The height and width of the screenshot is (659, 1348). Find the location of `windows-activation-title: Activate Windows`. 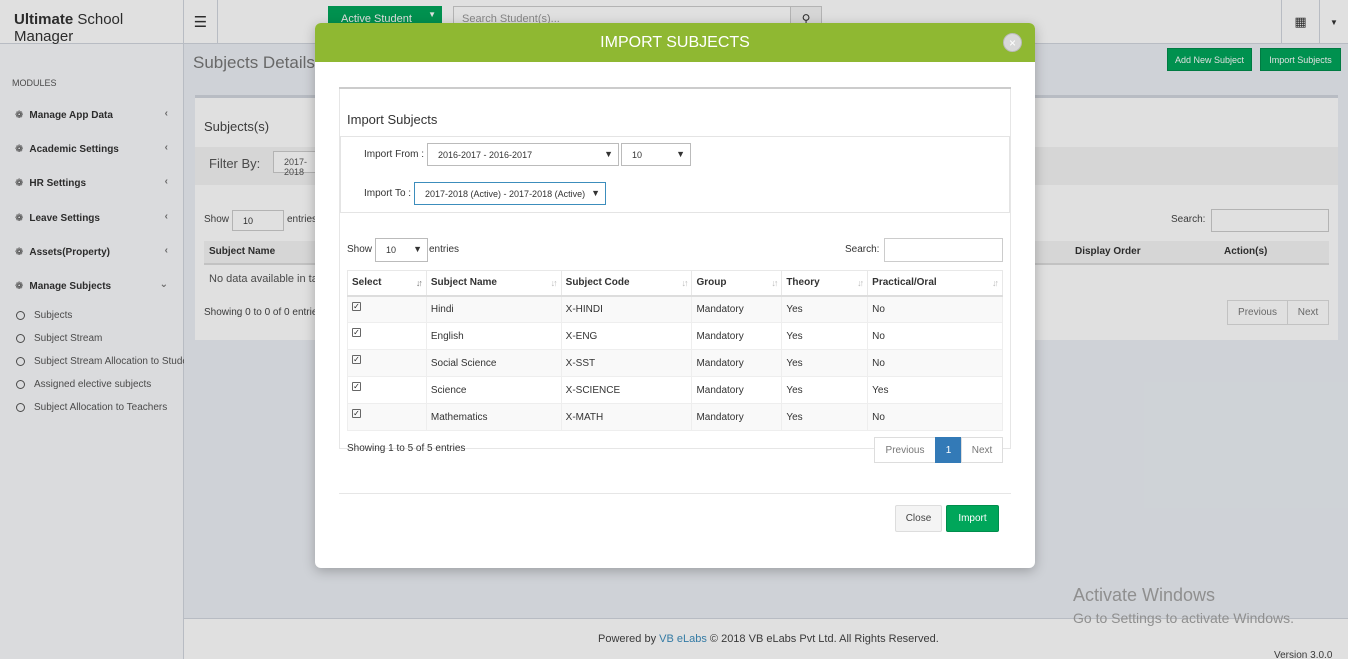

windows-activation-title: Activate Windows is located at coordinates (1144, 595).